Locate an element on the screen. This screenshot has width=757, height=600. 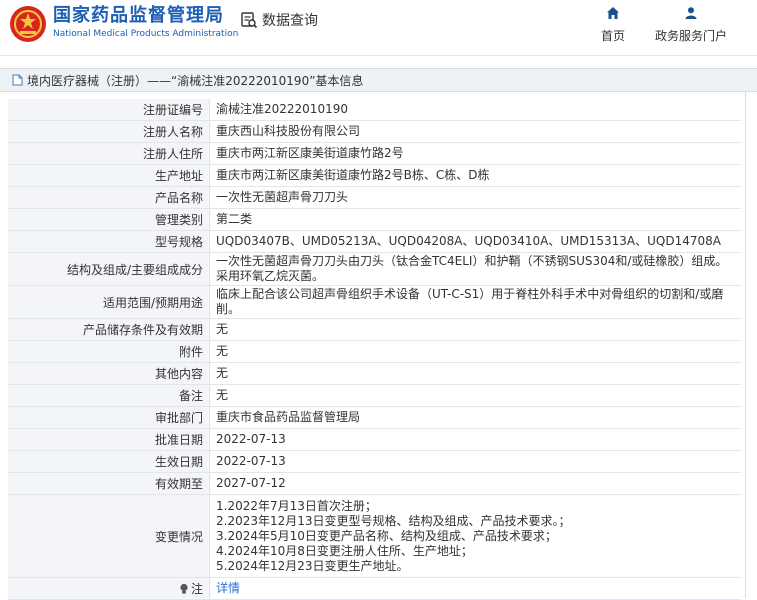
row-label: 注册证编号 is located at coordinates (109, 109).